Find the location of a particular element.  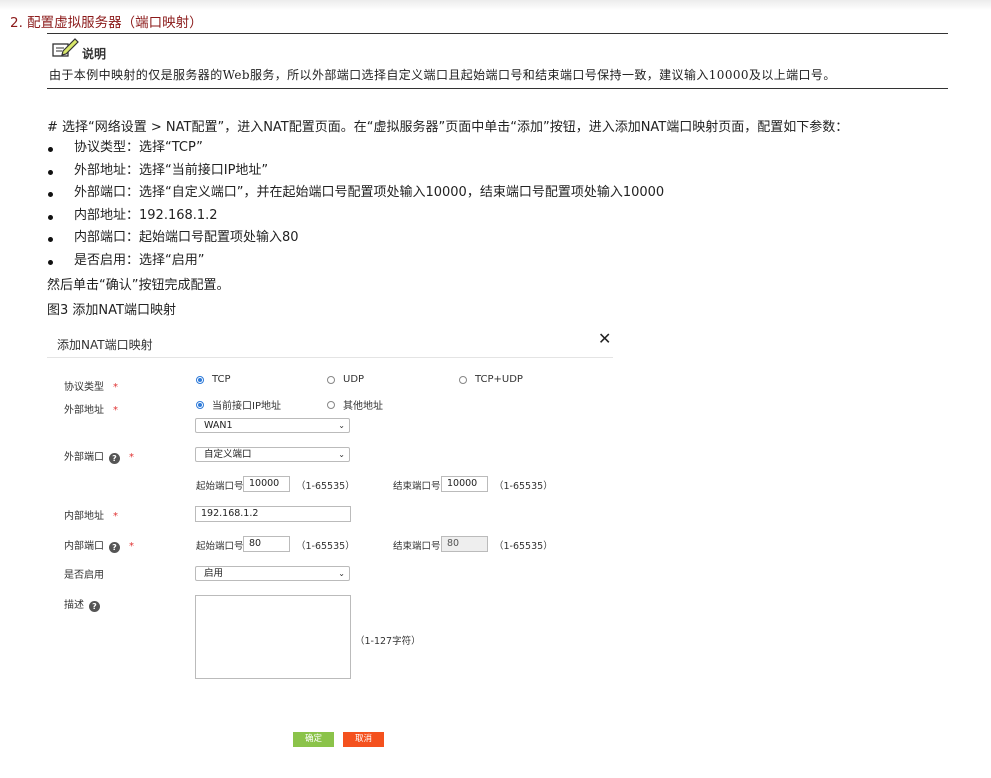

section-title: 2. 配置虚拟服务器（端口映射） is located at coordinates (106, 23).